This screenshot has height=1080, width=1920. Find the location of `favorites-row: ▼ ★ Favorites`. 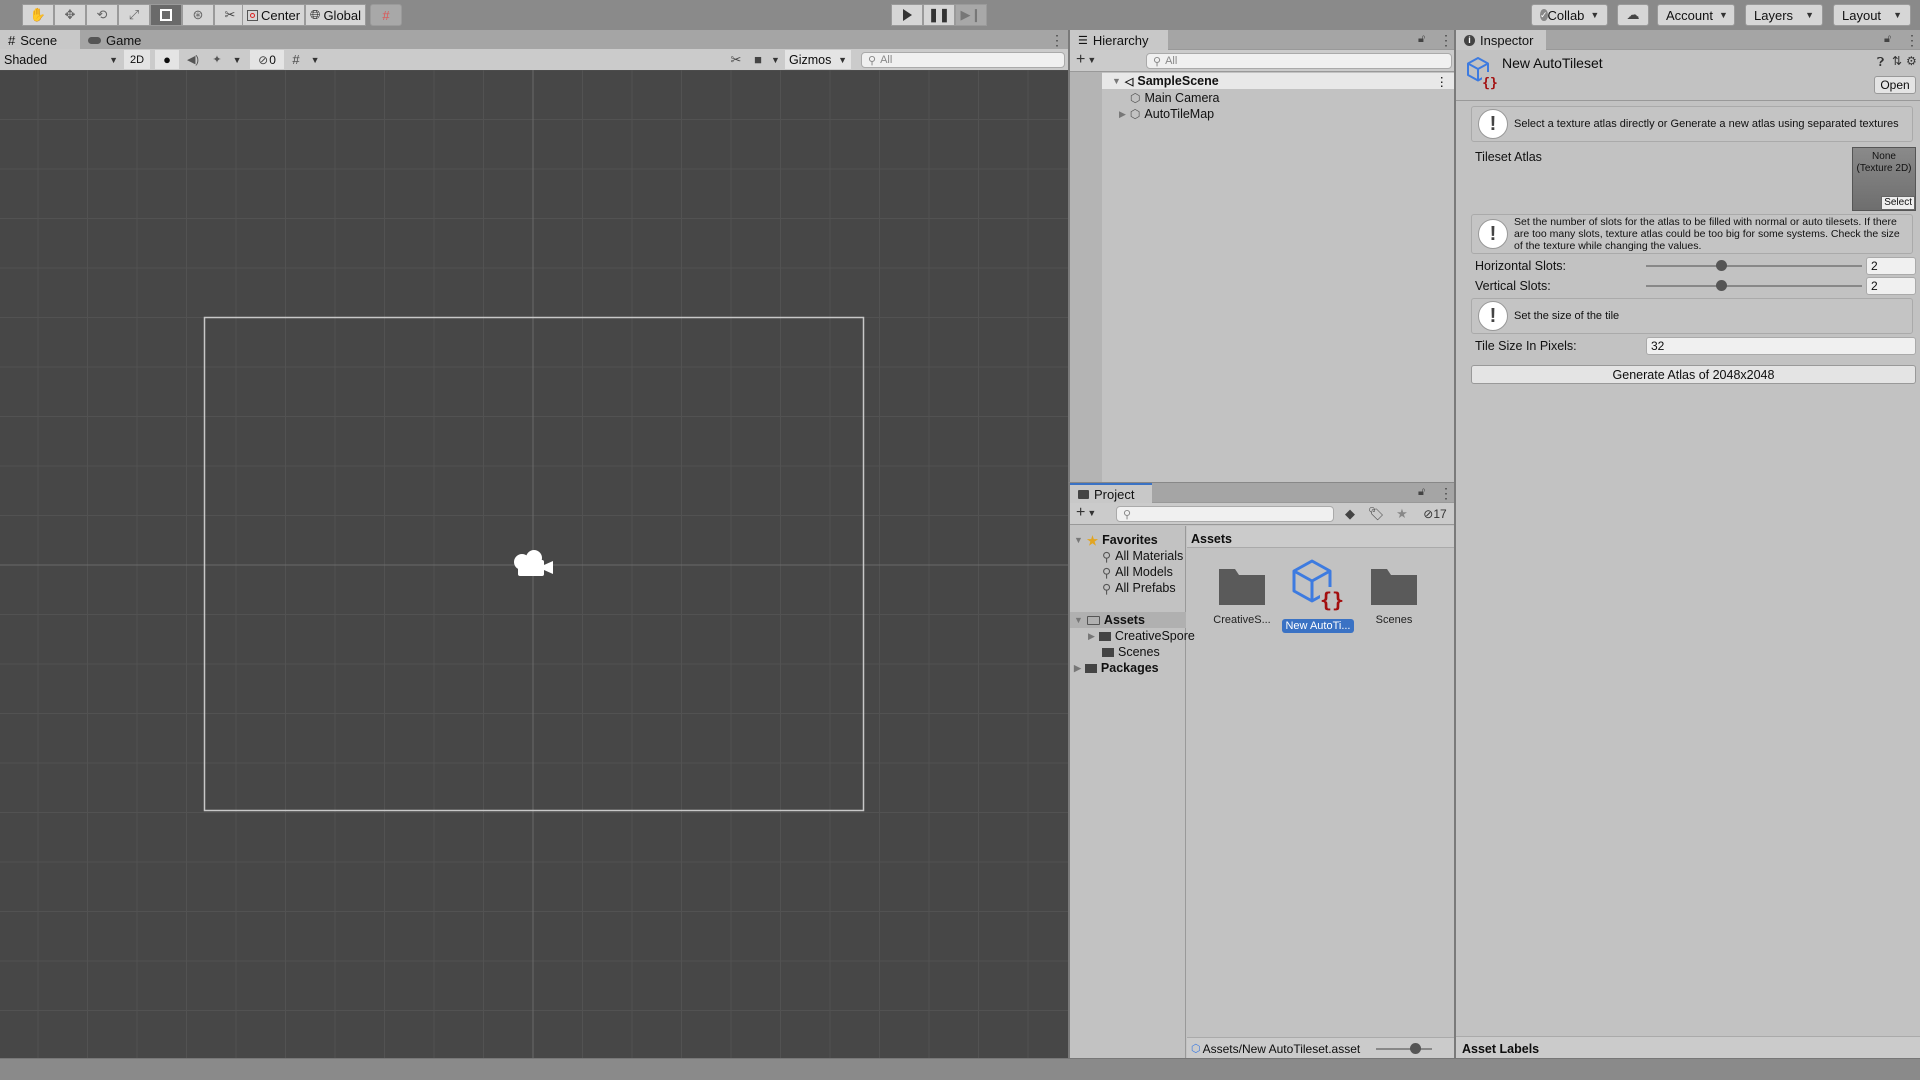

favorites-row: ▼ ★ Favorites is located at coordinates (1116, 540).